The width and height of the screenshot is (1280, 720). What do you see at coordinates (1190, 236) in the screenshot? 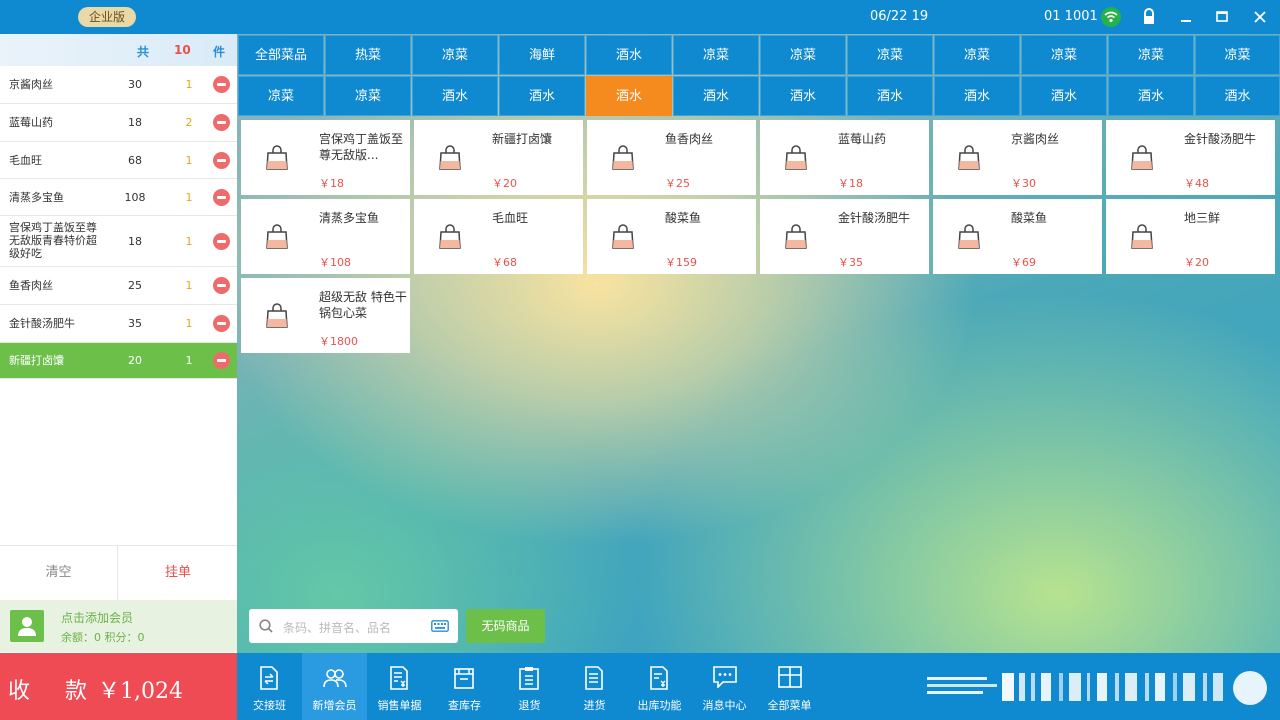
I see `product-card: 地三鲜 ￥20` at bounding box center [1190, 236].